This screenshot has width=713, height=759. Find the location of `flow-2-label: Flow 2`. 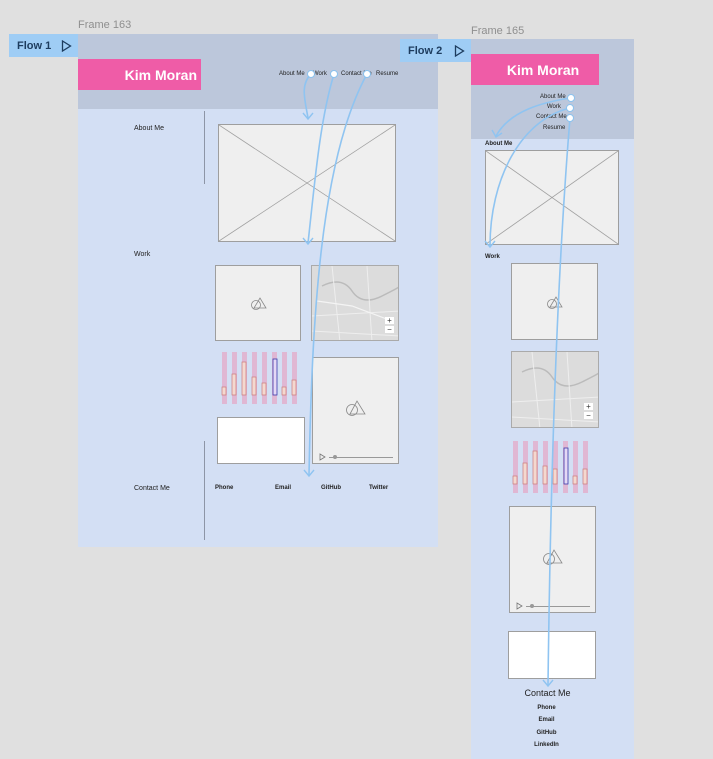

flow-2-label: Flow 2 is located at coordinates (425, 50).